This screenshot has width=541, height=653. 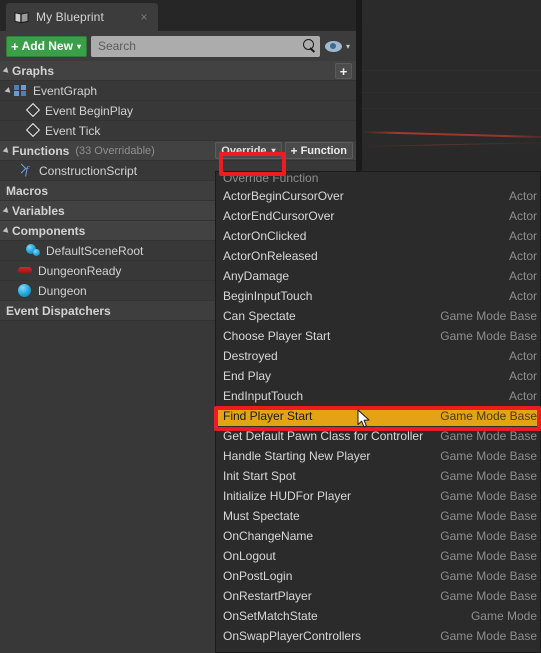 I want to click on menu-item: OnSwapPlayerControllers Game Mode Base, so click(x=378, y=636).